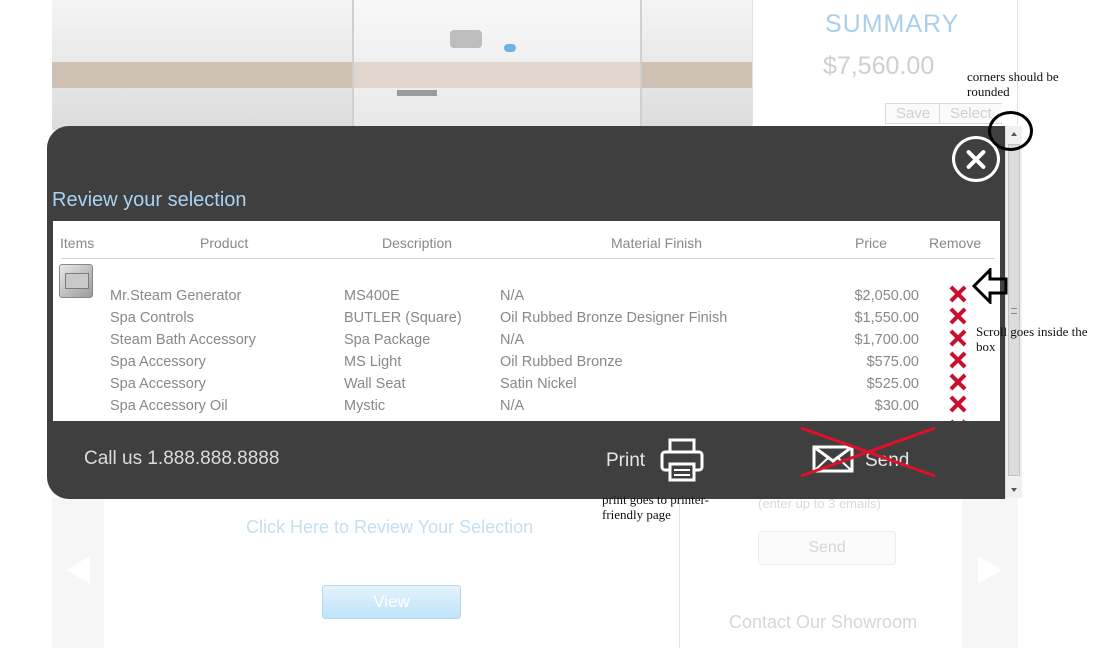 This screenshot has height=648, width=1108. I want to click on annotation-corners: corners should be rounded, so click(1013, 84).